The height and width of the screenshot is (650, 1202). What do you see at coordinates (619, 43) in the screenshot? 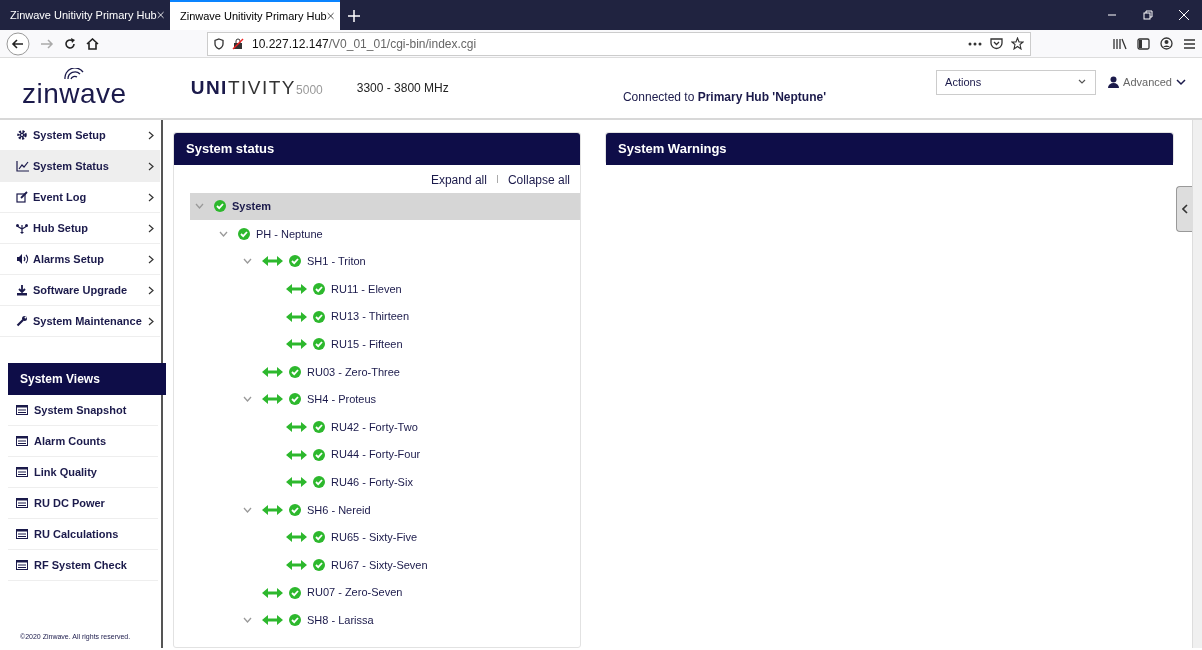
I see `address-bar: 10.227.12.147/V0_01_01/cgi-bin/index.cgi` at bounding box center [619, 43].